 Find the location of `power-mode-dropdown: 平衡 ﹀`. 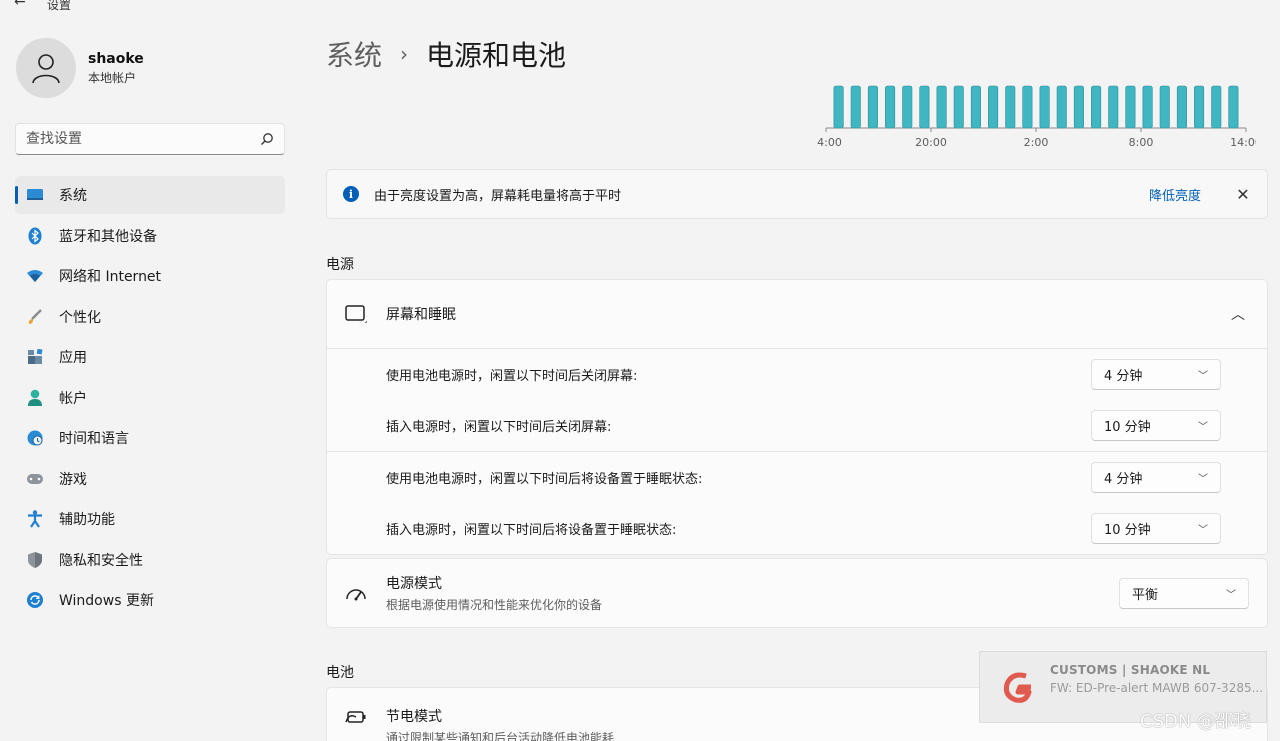

power-mode-dropdown: 平衡 ﹀ is located at coordinates (1184, 593).